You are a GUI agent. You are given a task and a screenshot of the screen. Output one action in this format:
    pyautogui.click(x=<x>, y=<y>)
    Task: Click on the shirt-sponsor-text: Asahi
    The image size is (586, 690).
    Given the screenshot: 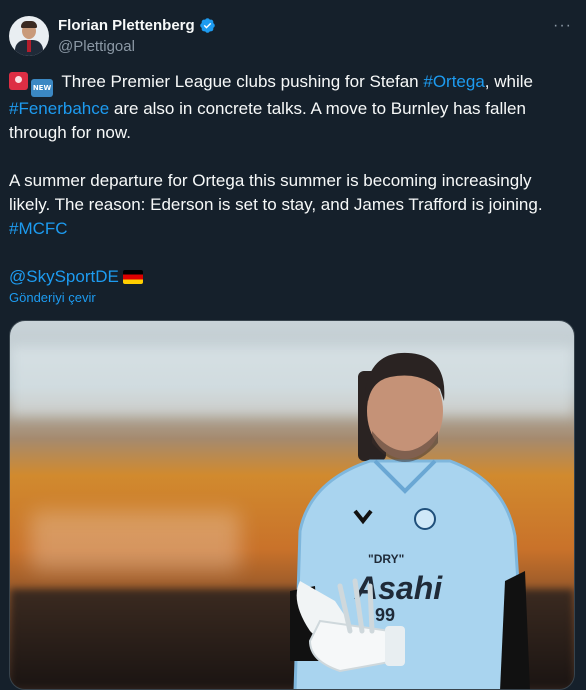 What is the action you would take?
    pyautogui.click(x=398, y=588)
    